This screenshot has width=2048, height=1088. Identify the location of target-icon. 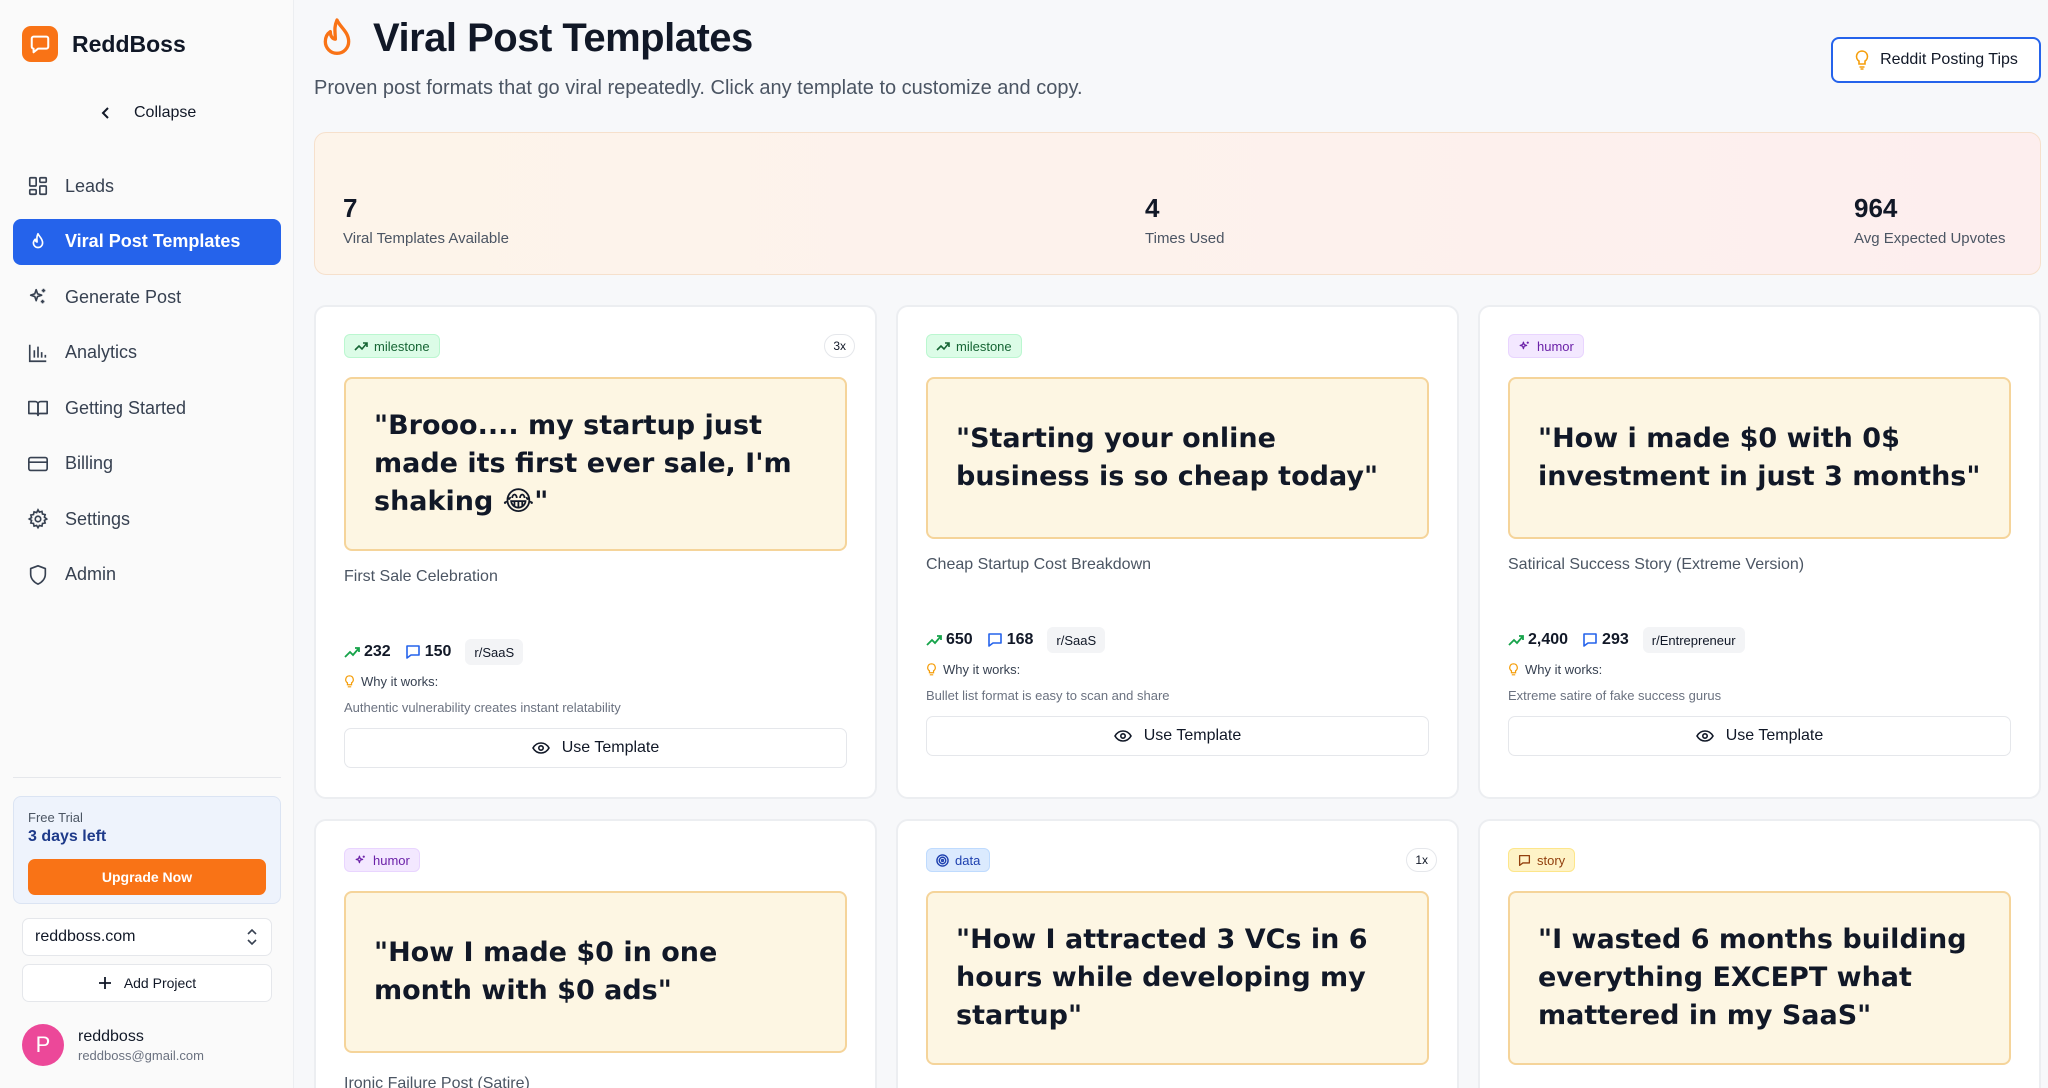
(942, 860).